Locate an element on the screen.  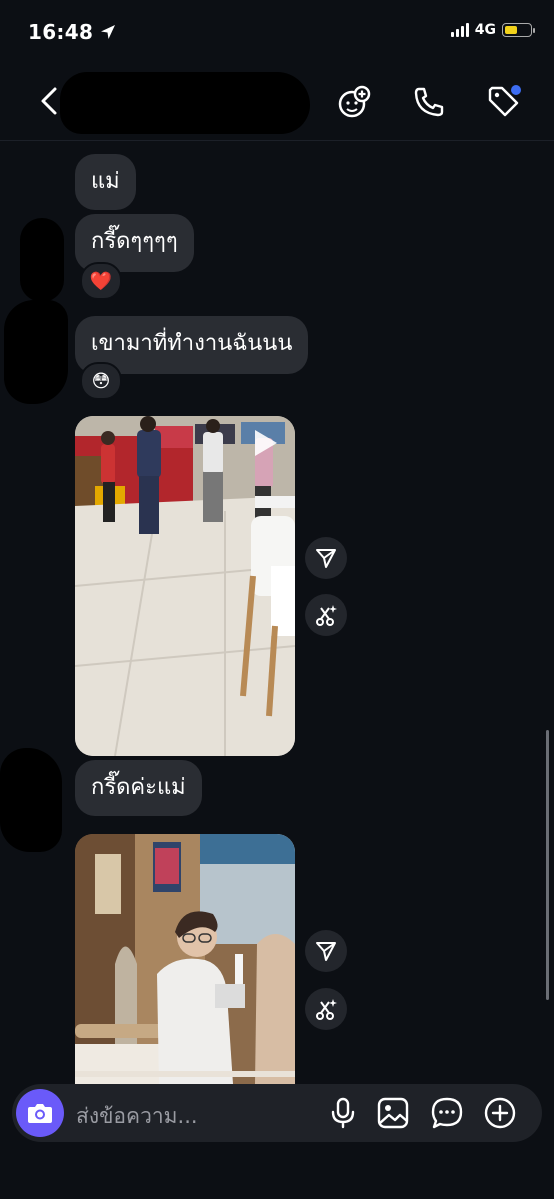
microphone-icon is located at coordinates (343, 1113).